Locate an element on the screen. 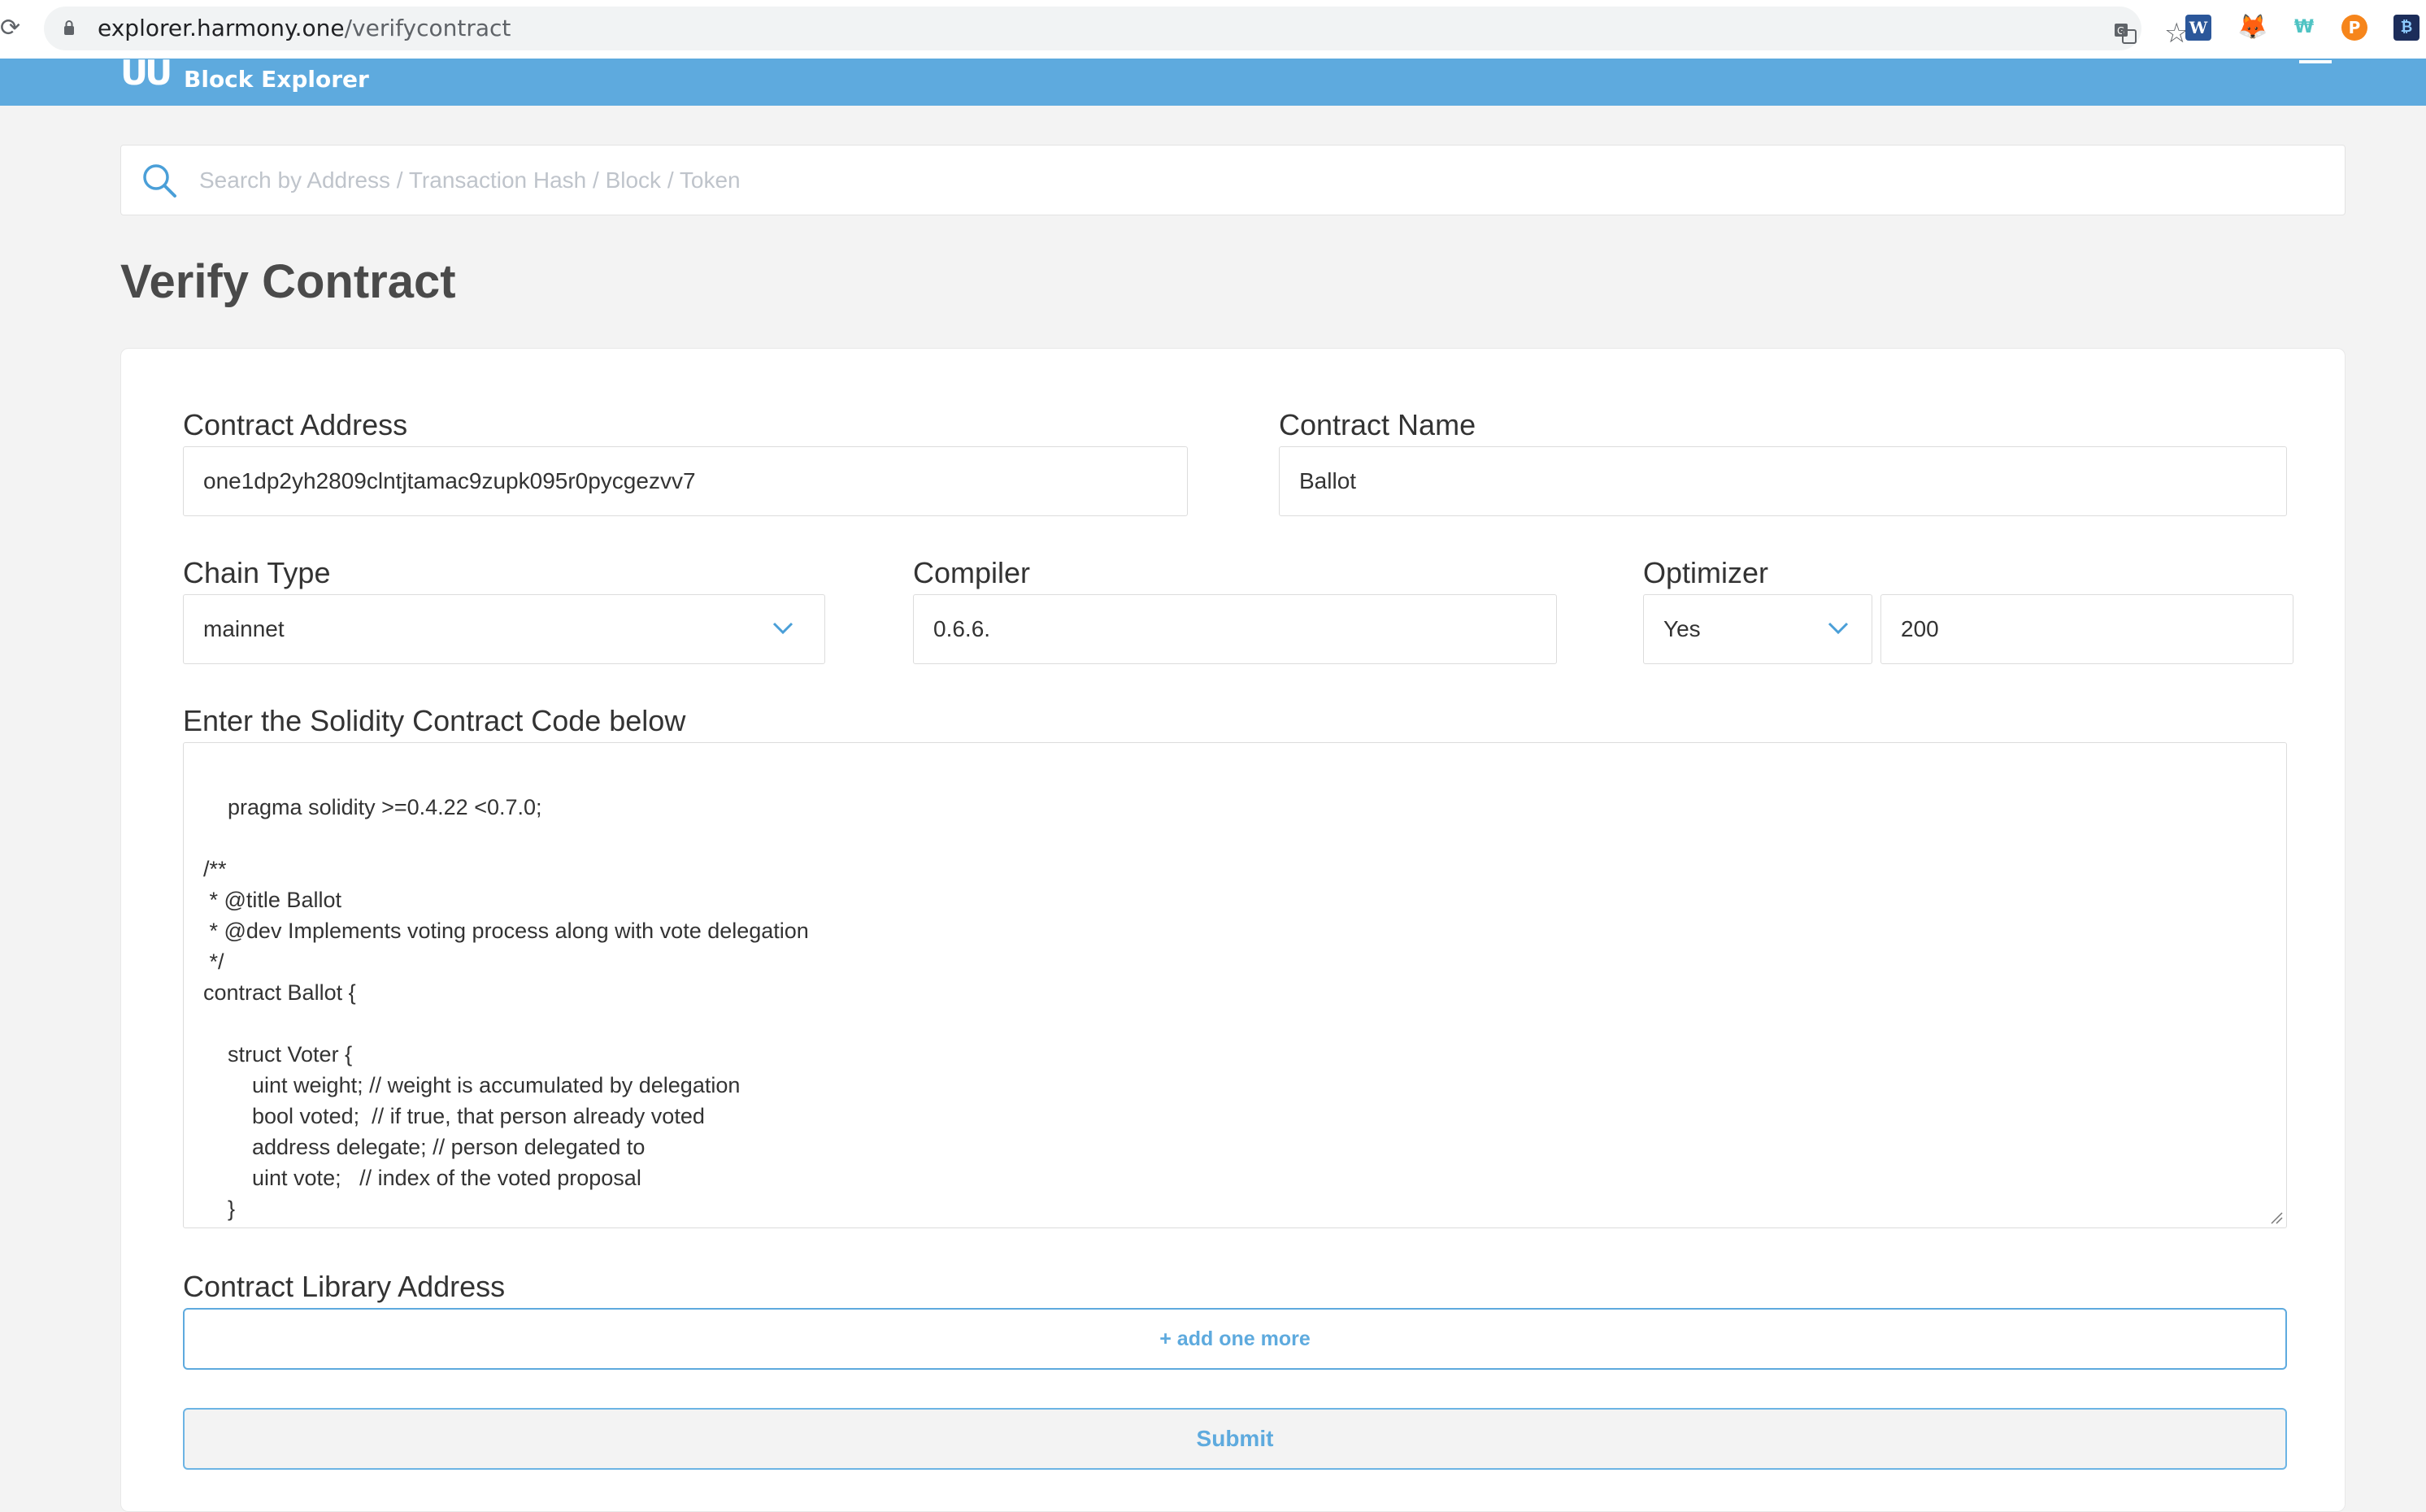 The image size is (2426, 1512). search-bar is located at coordinates (1233, 180).